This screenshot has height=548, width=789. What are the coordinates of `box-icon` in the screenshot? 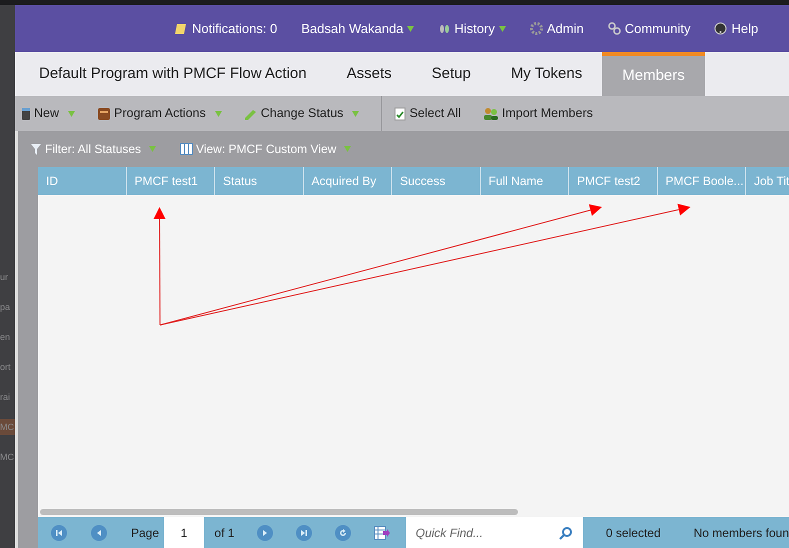 It's located at (104, 113).